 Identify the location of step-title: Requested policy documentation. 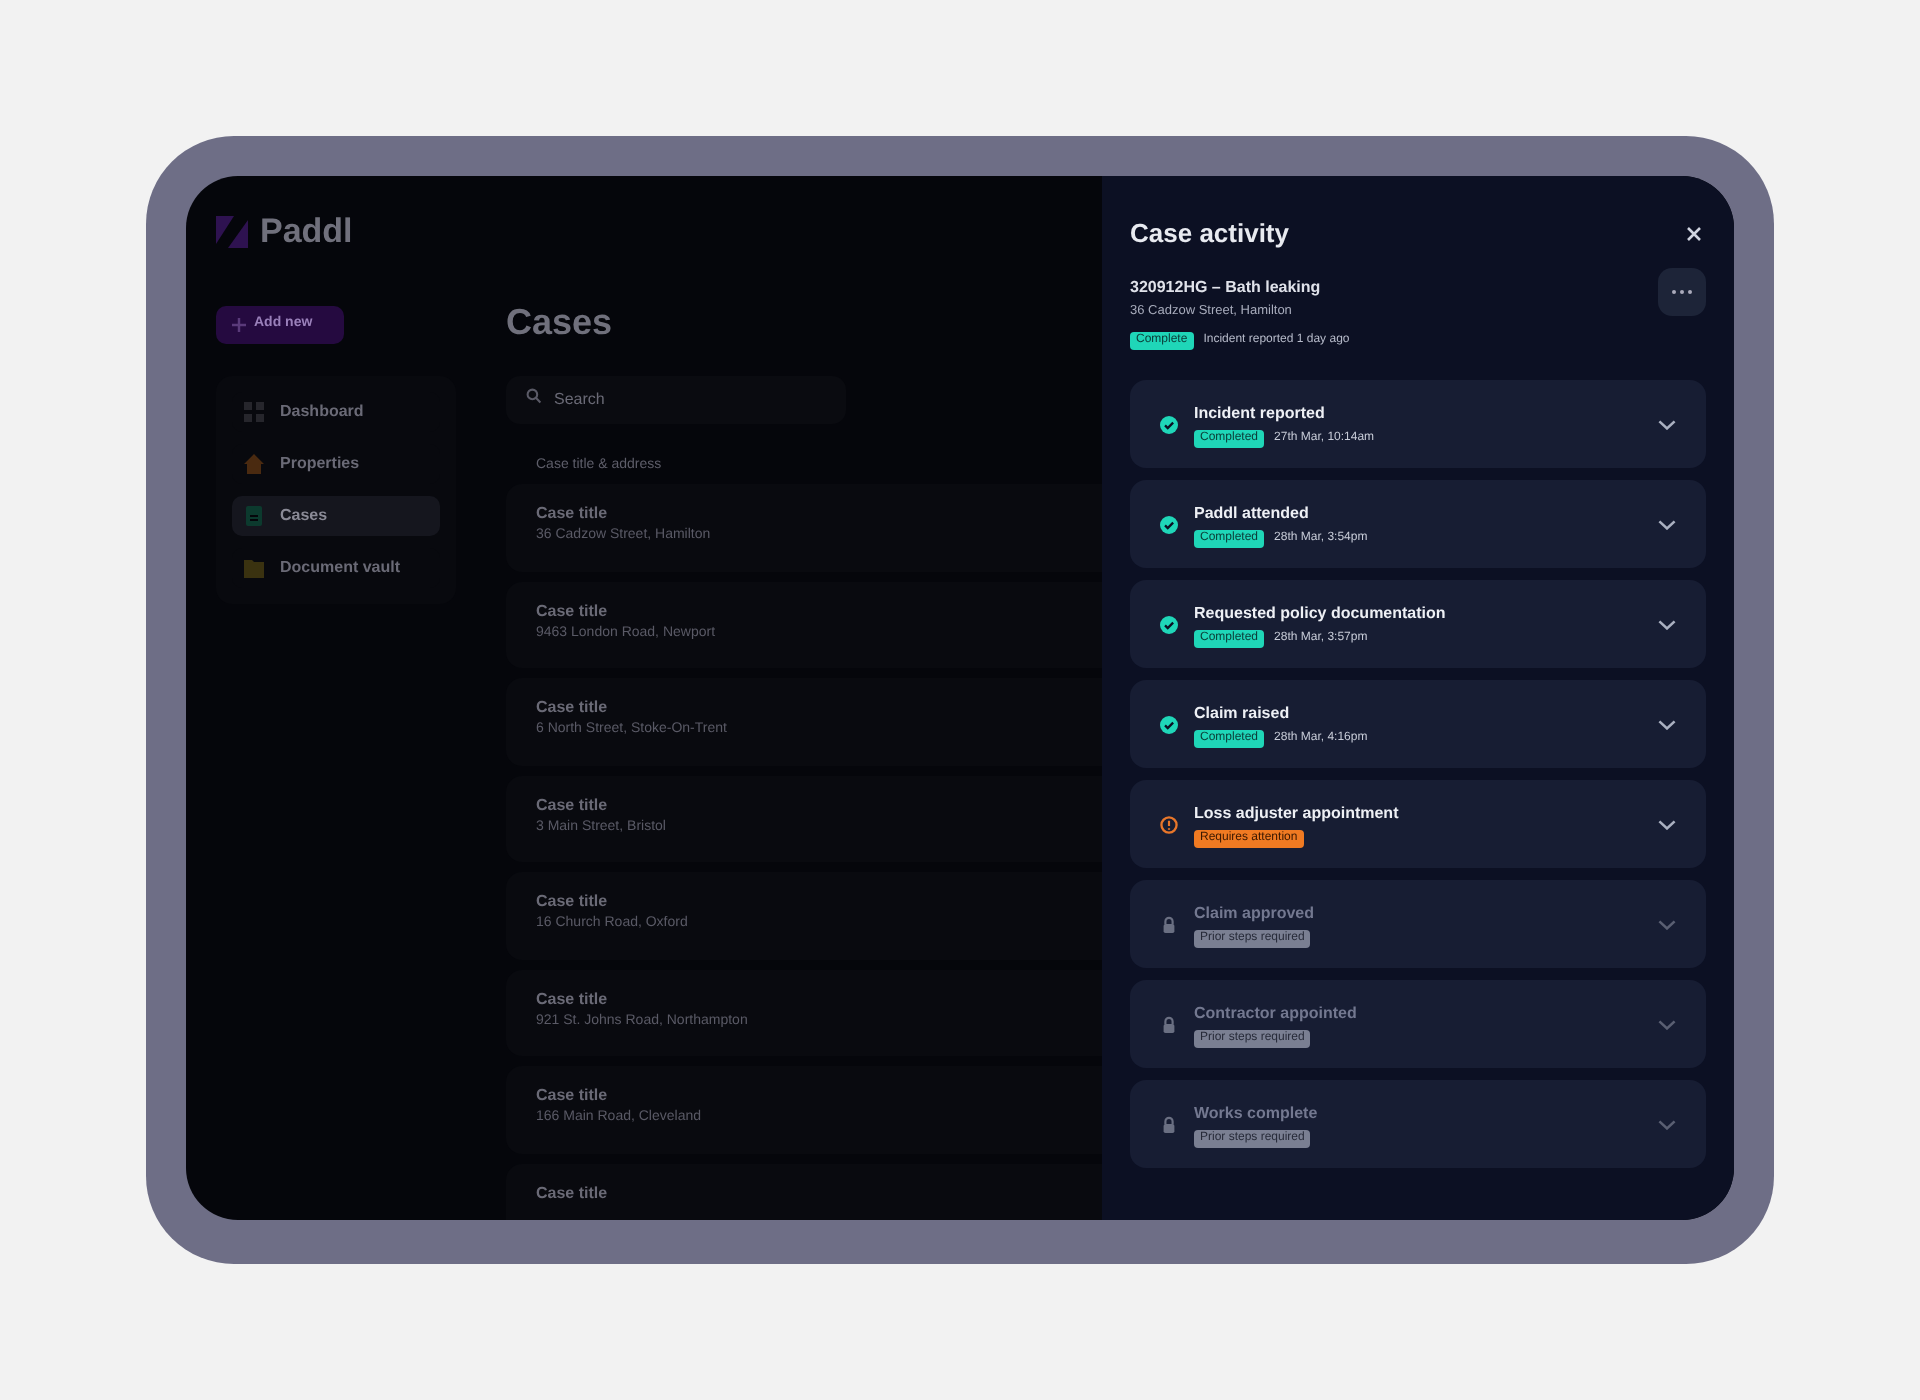
(1321, 612).